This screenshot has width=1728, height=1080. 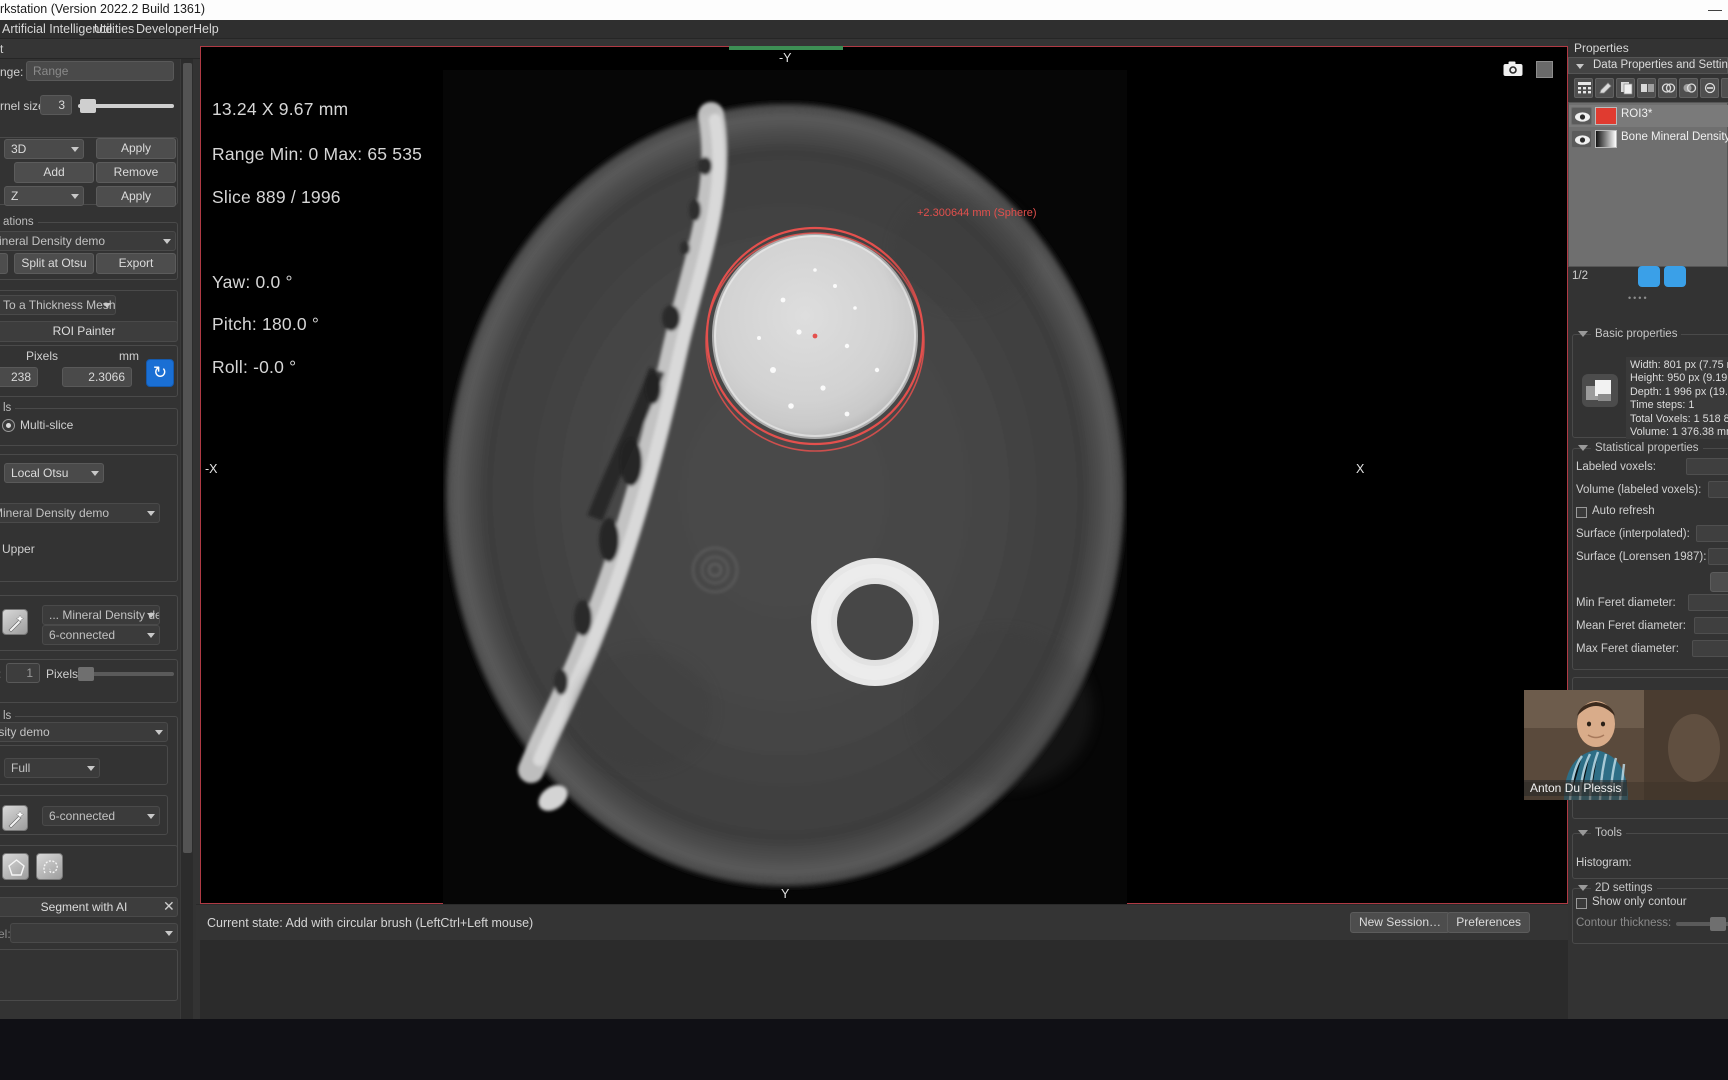 I want to click on polygon-tool-icon, so click(x=15, y=866).